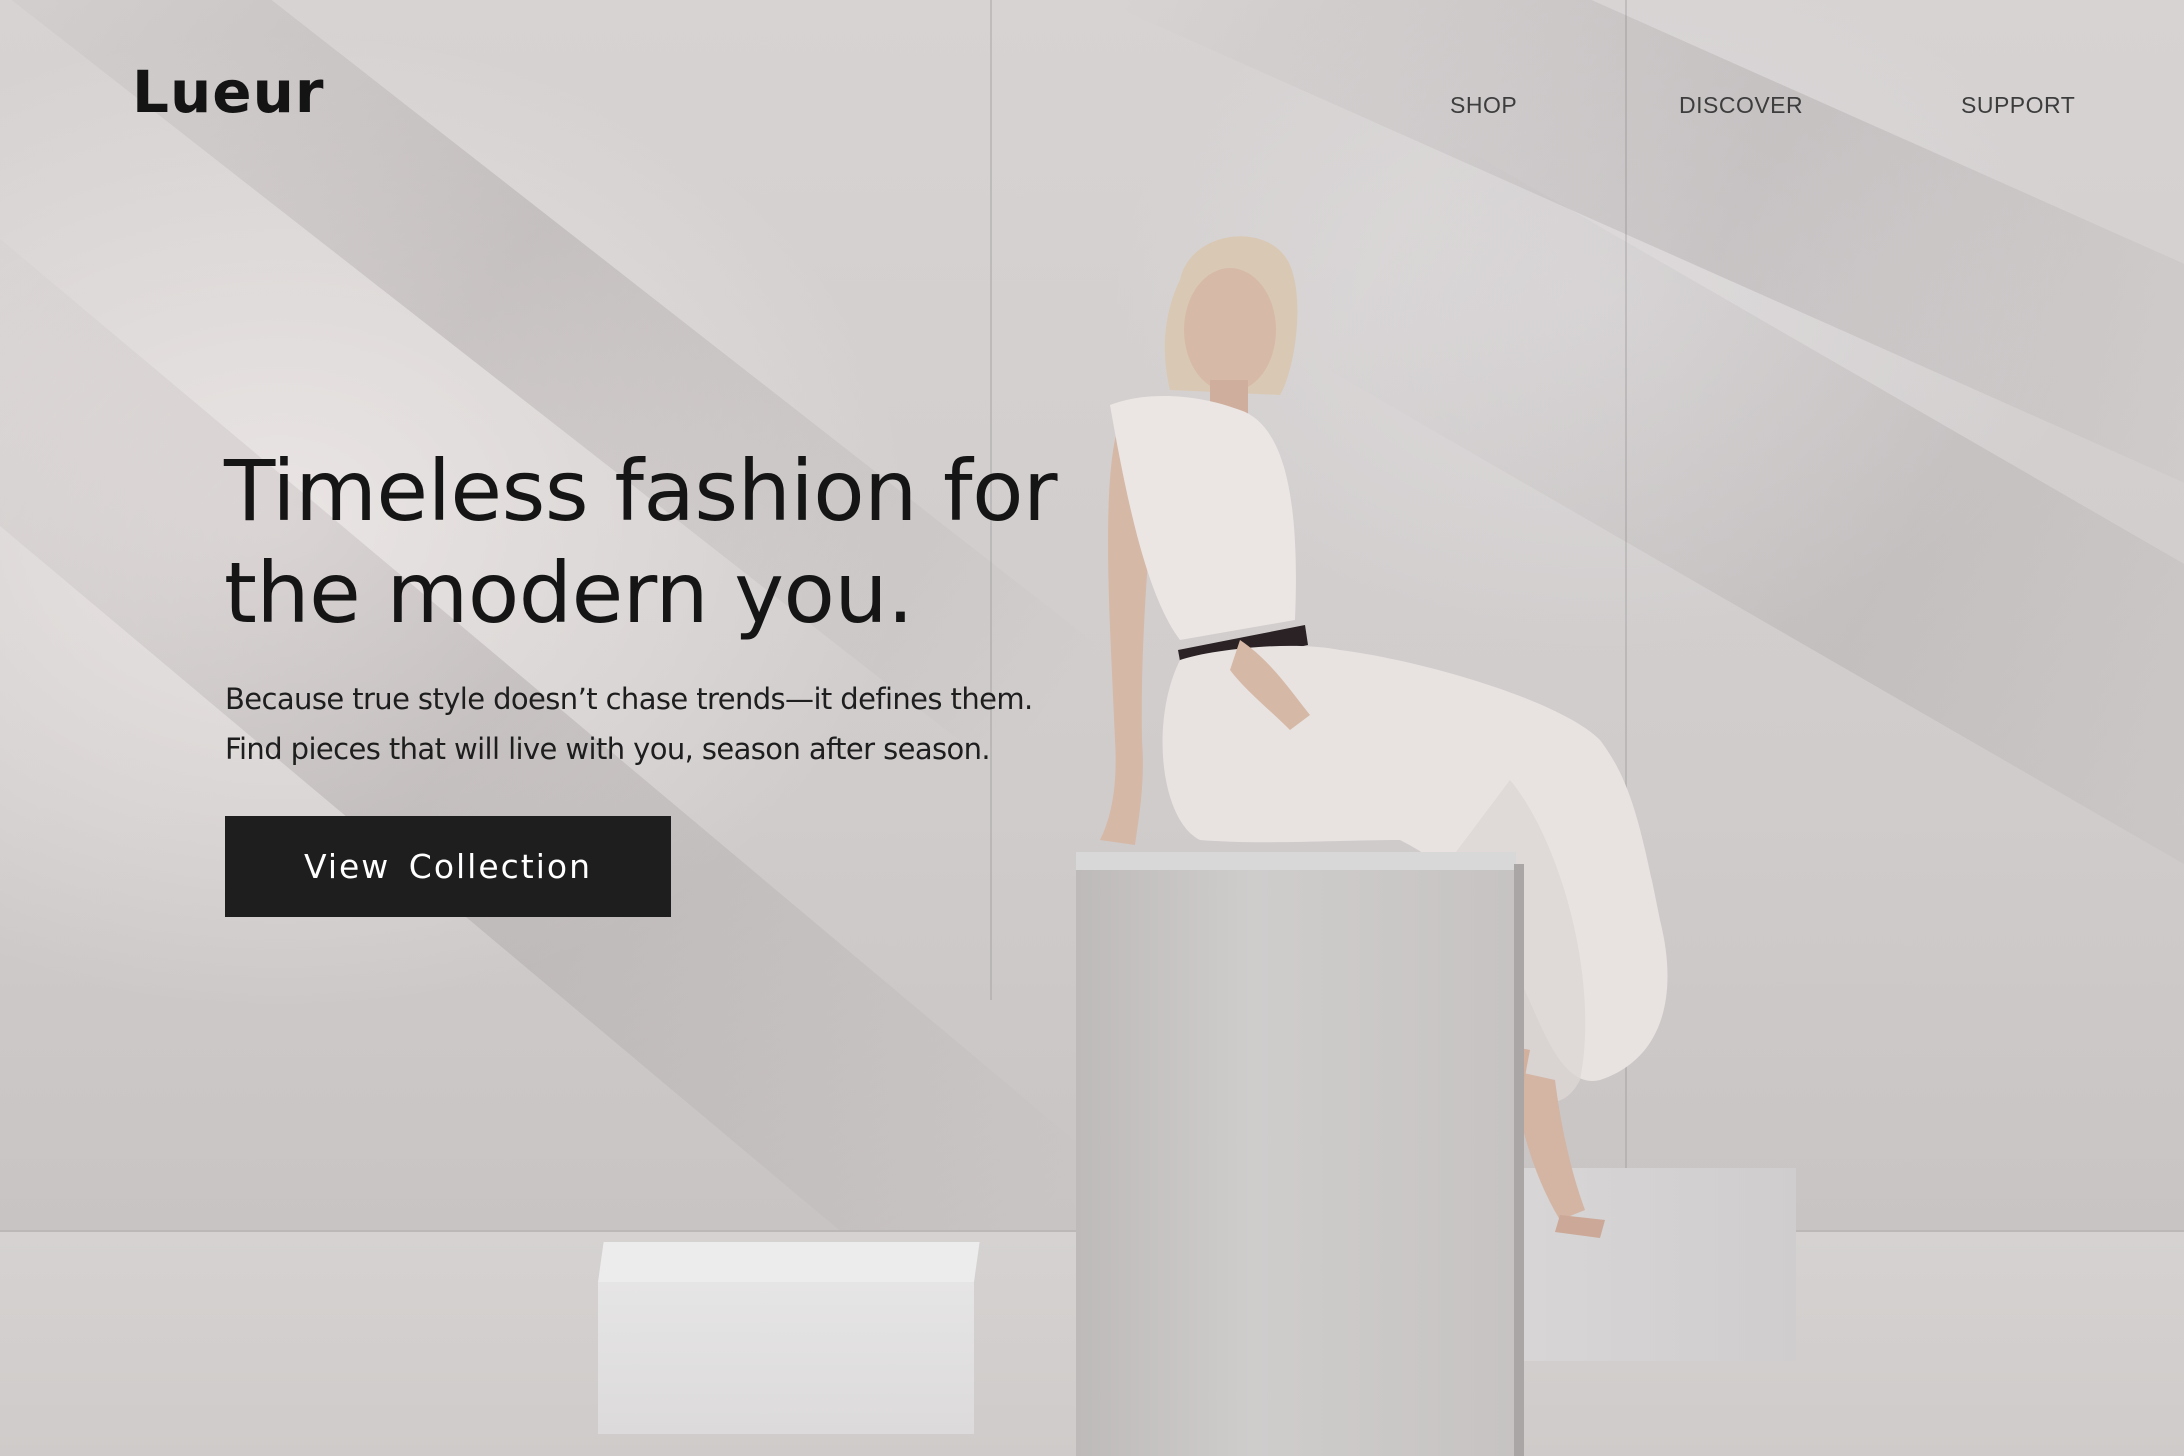 The height and width of the screenshot is (1456, 2184). I want to click on low-pedestal-left, so click(789, 1338).